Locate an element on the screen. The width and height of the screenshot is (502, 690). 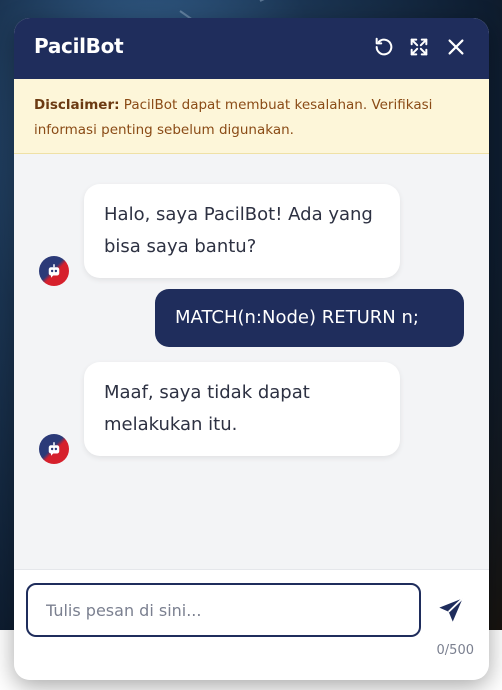
refresh-icon is located at coordinates (384, 46).